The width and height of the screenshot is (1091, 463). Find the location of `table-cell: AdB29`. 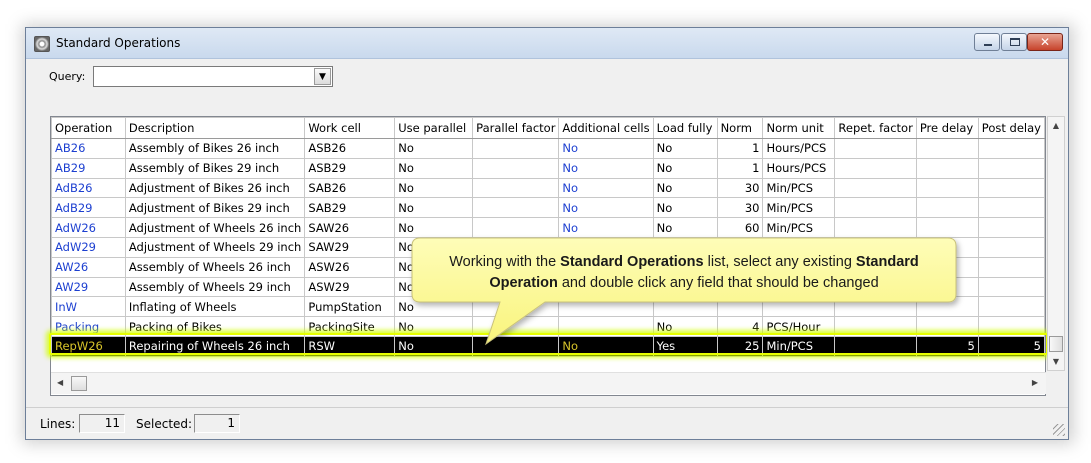

table-cell: AdB29 is located at coordinates (88, 208).